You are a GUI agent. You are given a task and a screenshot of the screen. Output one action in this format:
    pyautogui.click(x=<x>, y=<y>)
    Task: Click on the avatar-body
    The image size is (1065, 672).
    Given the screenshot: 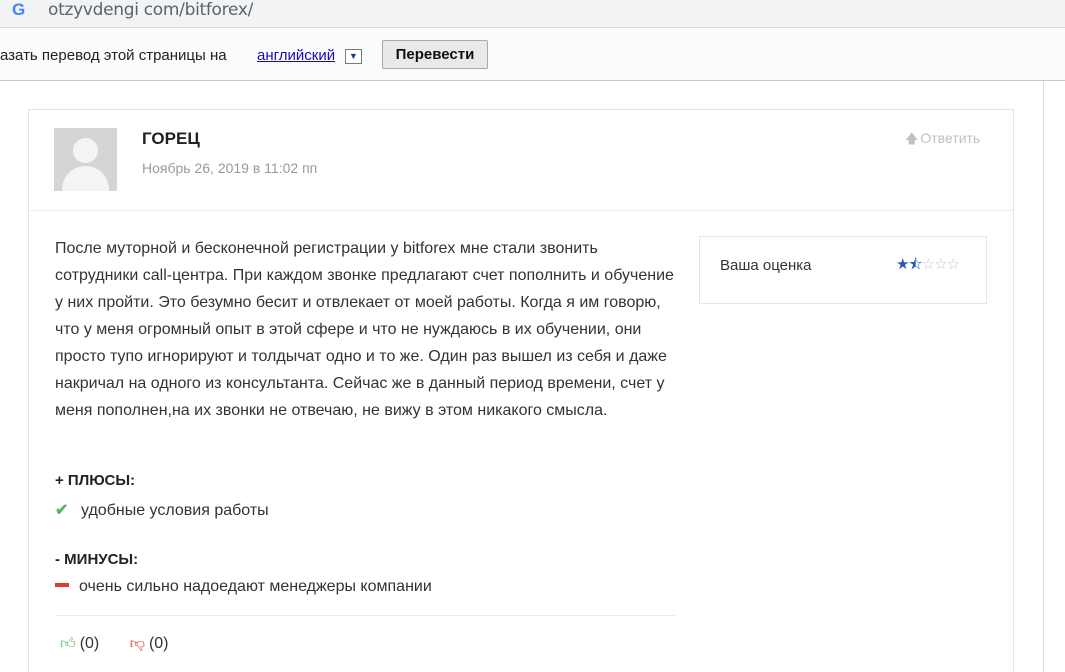 What is the action you would take?
    pyautogui.click(x=85, y=178)
    